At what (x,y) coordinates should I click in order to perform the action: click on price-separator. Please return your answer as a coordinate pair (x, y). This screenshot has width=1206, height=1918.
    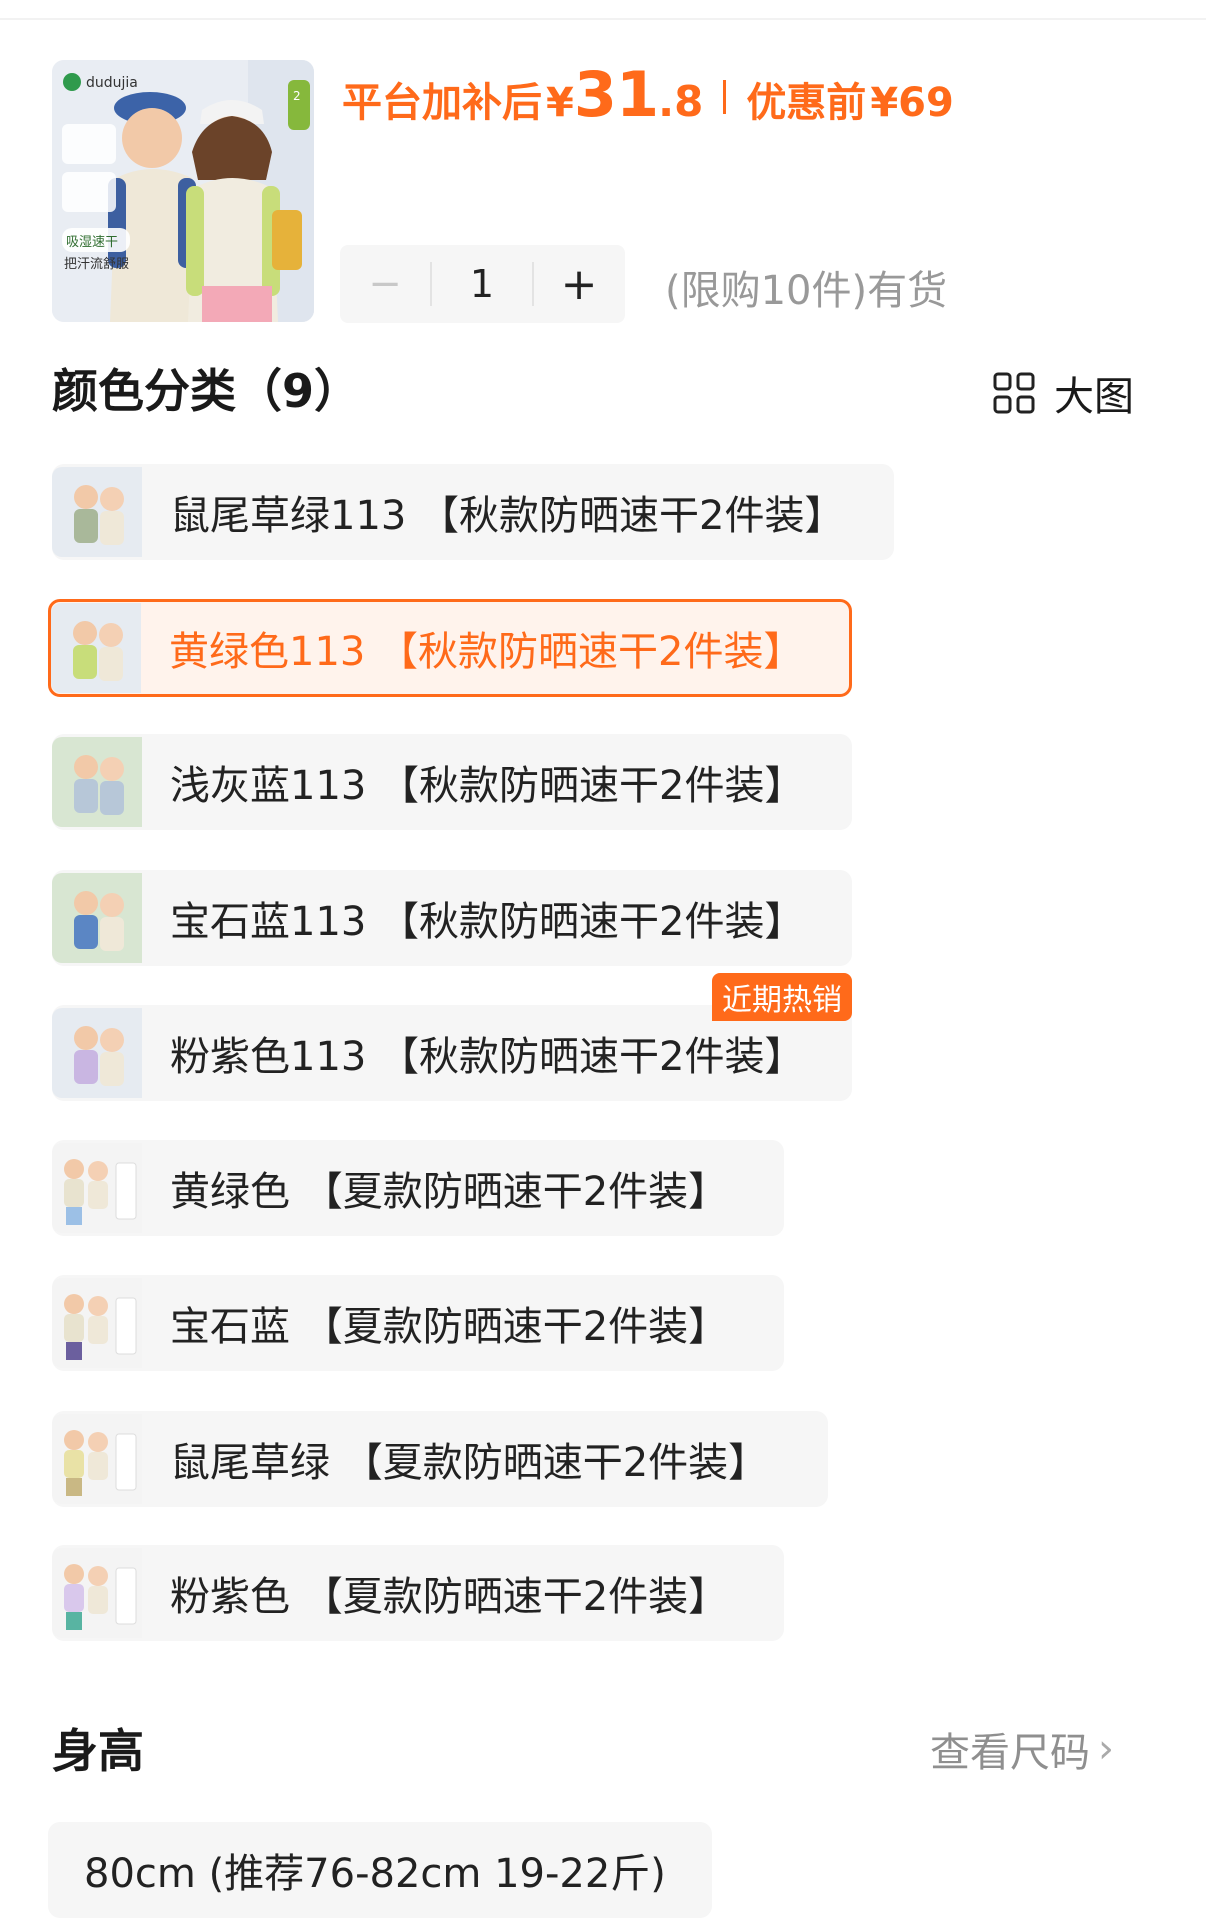
    Looking at the image, I should click on (725, 97).